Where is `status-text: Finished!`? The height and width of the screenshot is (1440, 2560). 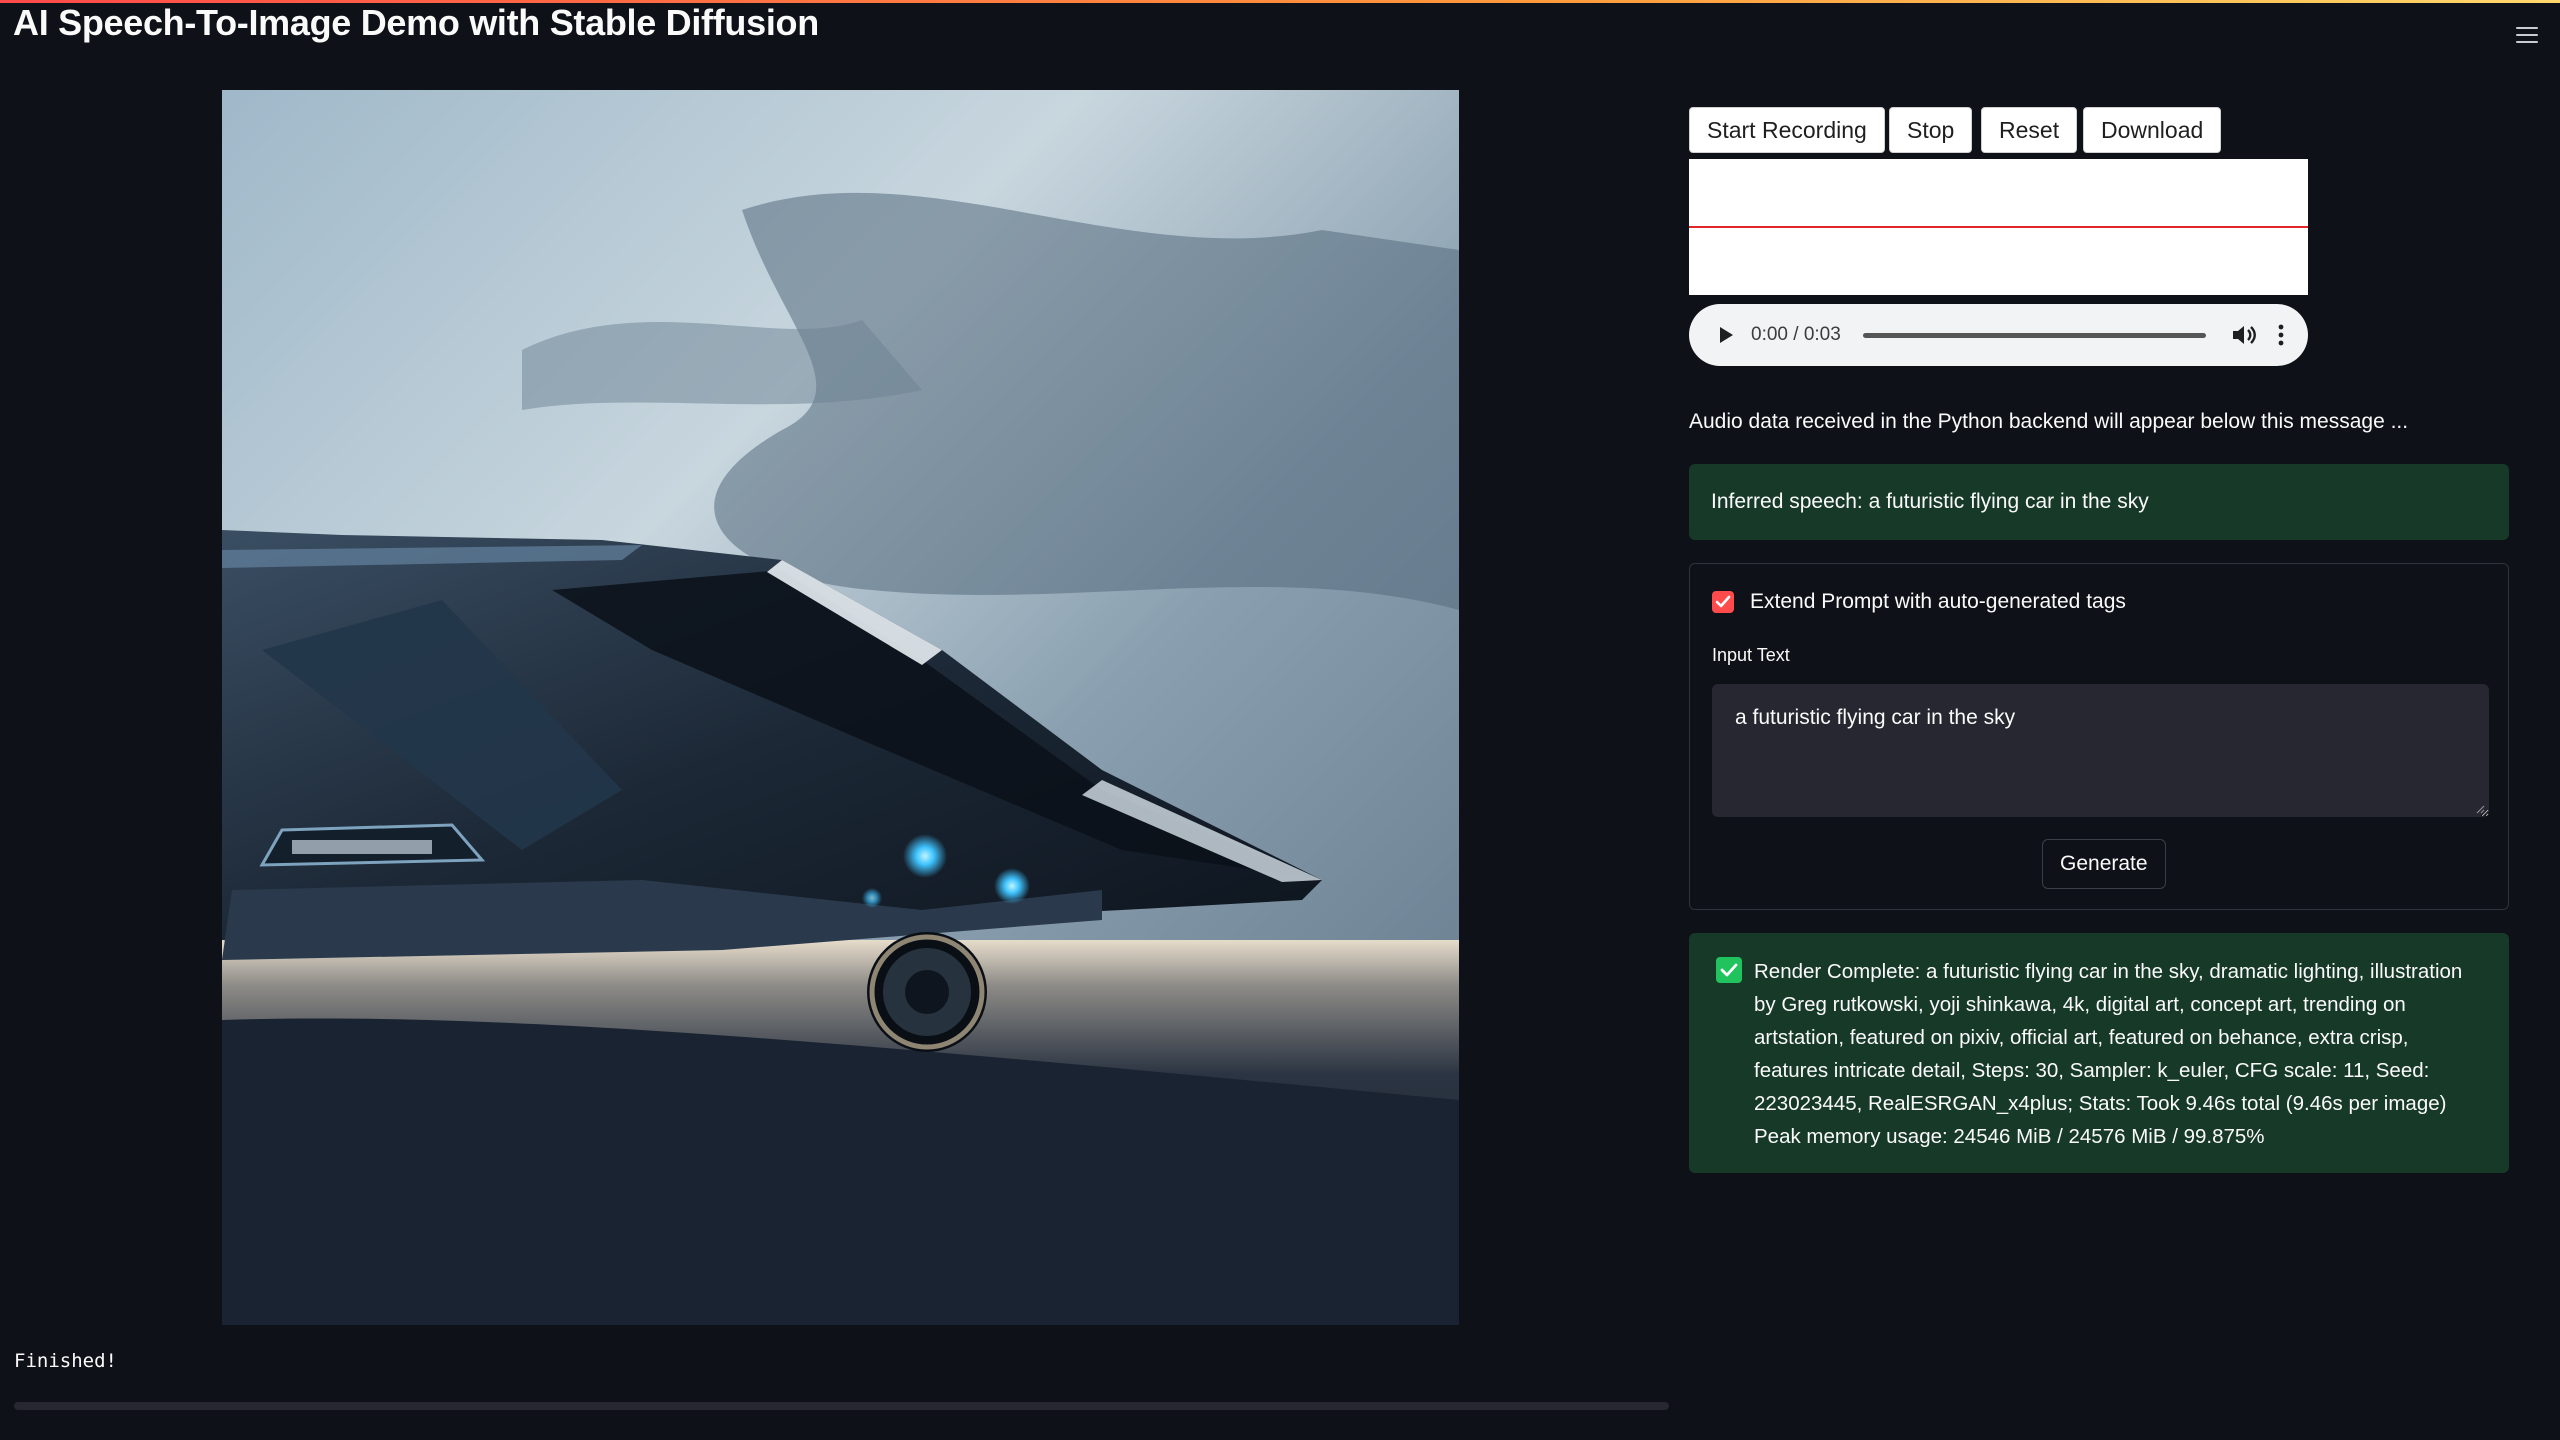
status-text: Finished! is located at coordinates (65, 1361).